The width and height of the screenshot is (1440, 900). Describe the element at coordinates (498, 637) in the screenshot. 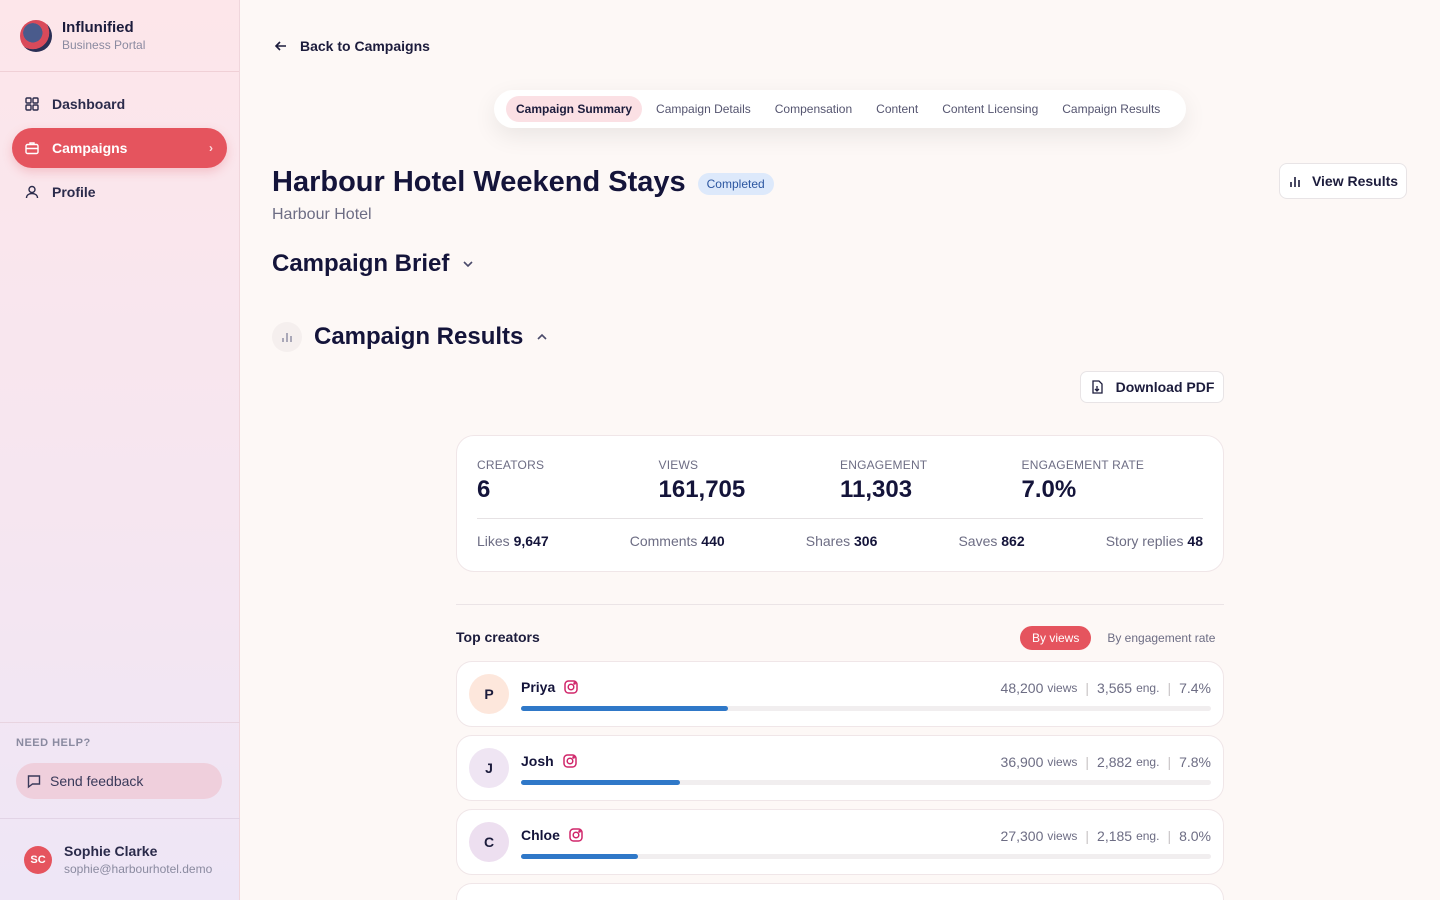

I see `top-creators-heading: Top creators` at that location.